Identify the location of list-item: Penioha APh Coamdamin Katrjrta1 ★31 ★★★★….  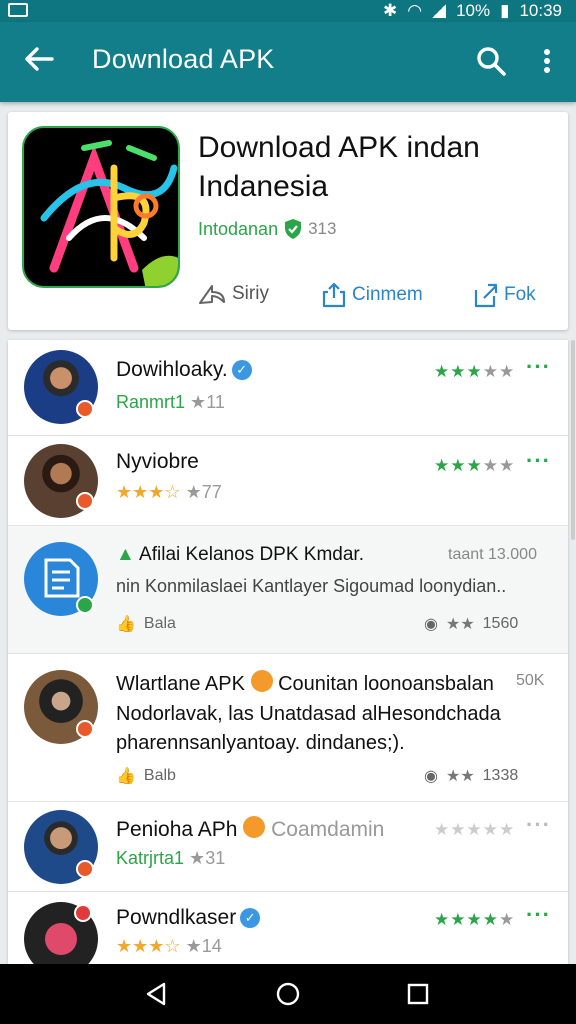
(288, 847).